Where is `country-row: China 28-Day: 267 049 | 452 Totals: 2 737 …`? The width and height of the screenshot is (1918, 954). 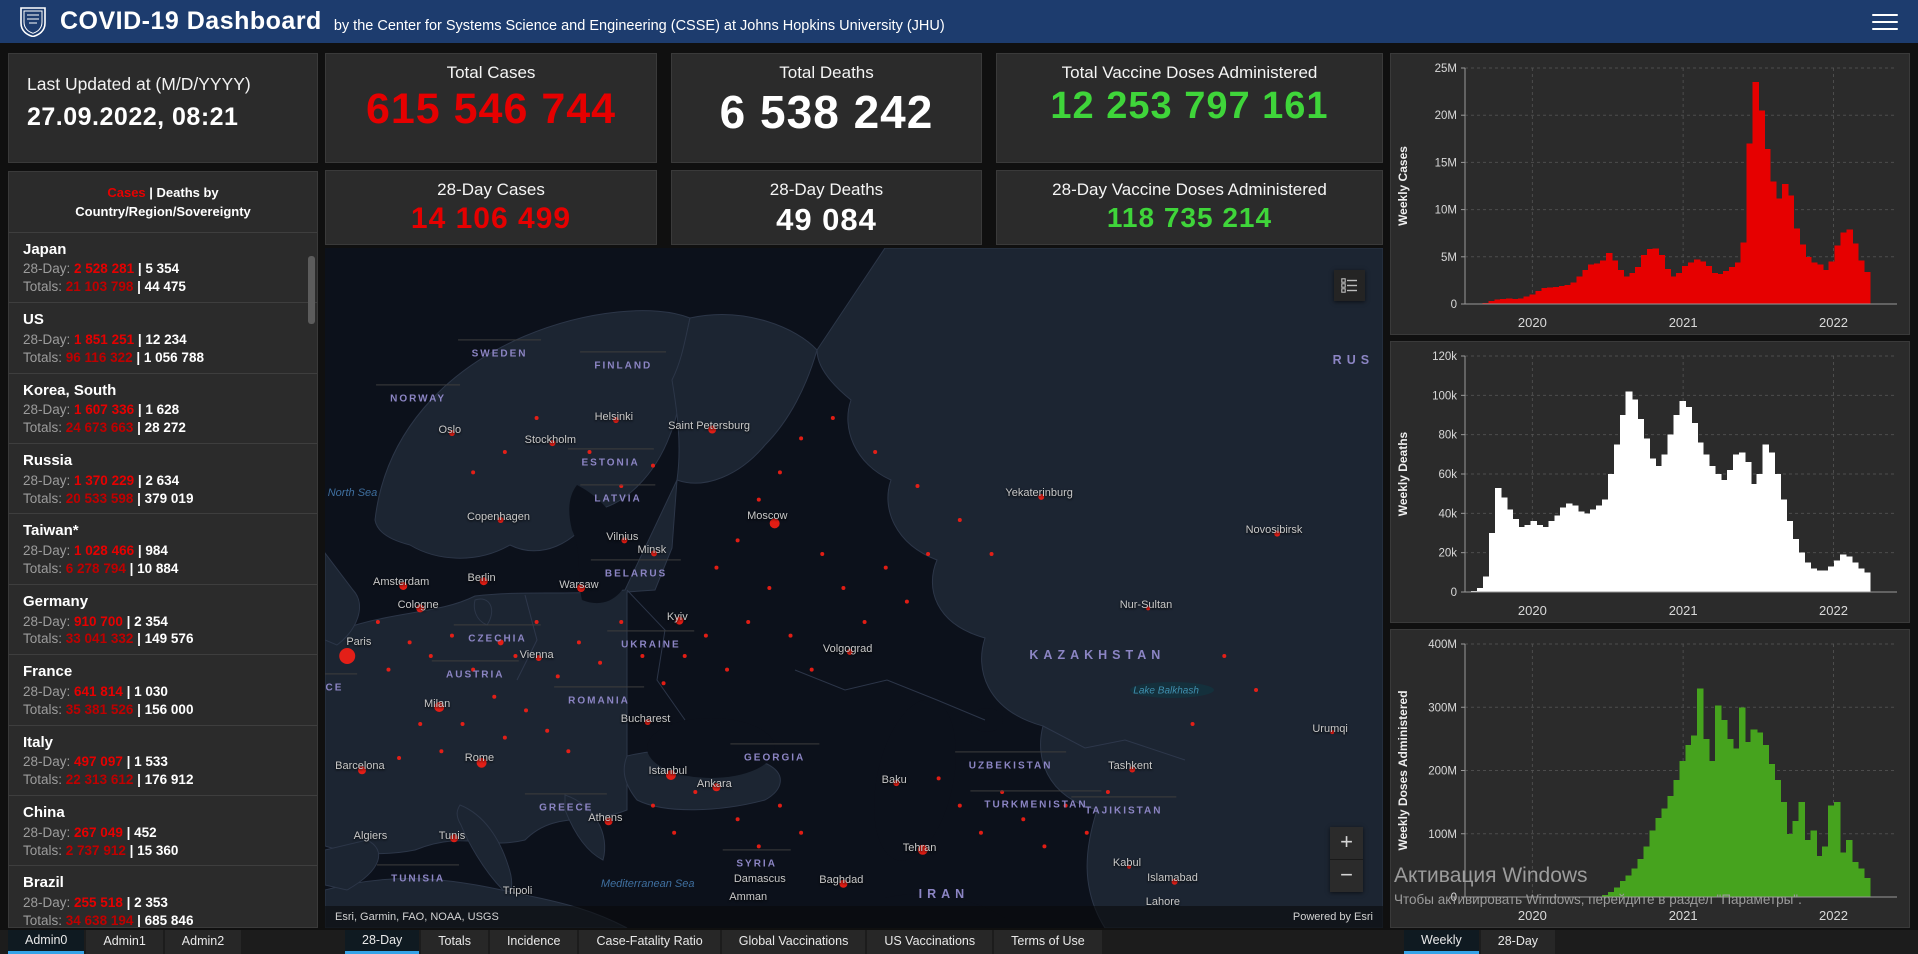
country-row: China 28-Day: 267 049 | 452 Totals: 2 737 … is located at coordinates (163, 830).